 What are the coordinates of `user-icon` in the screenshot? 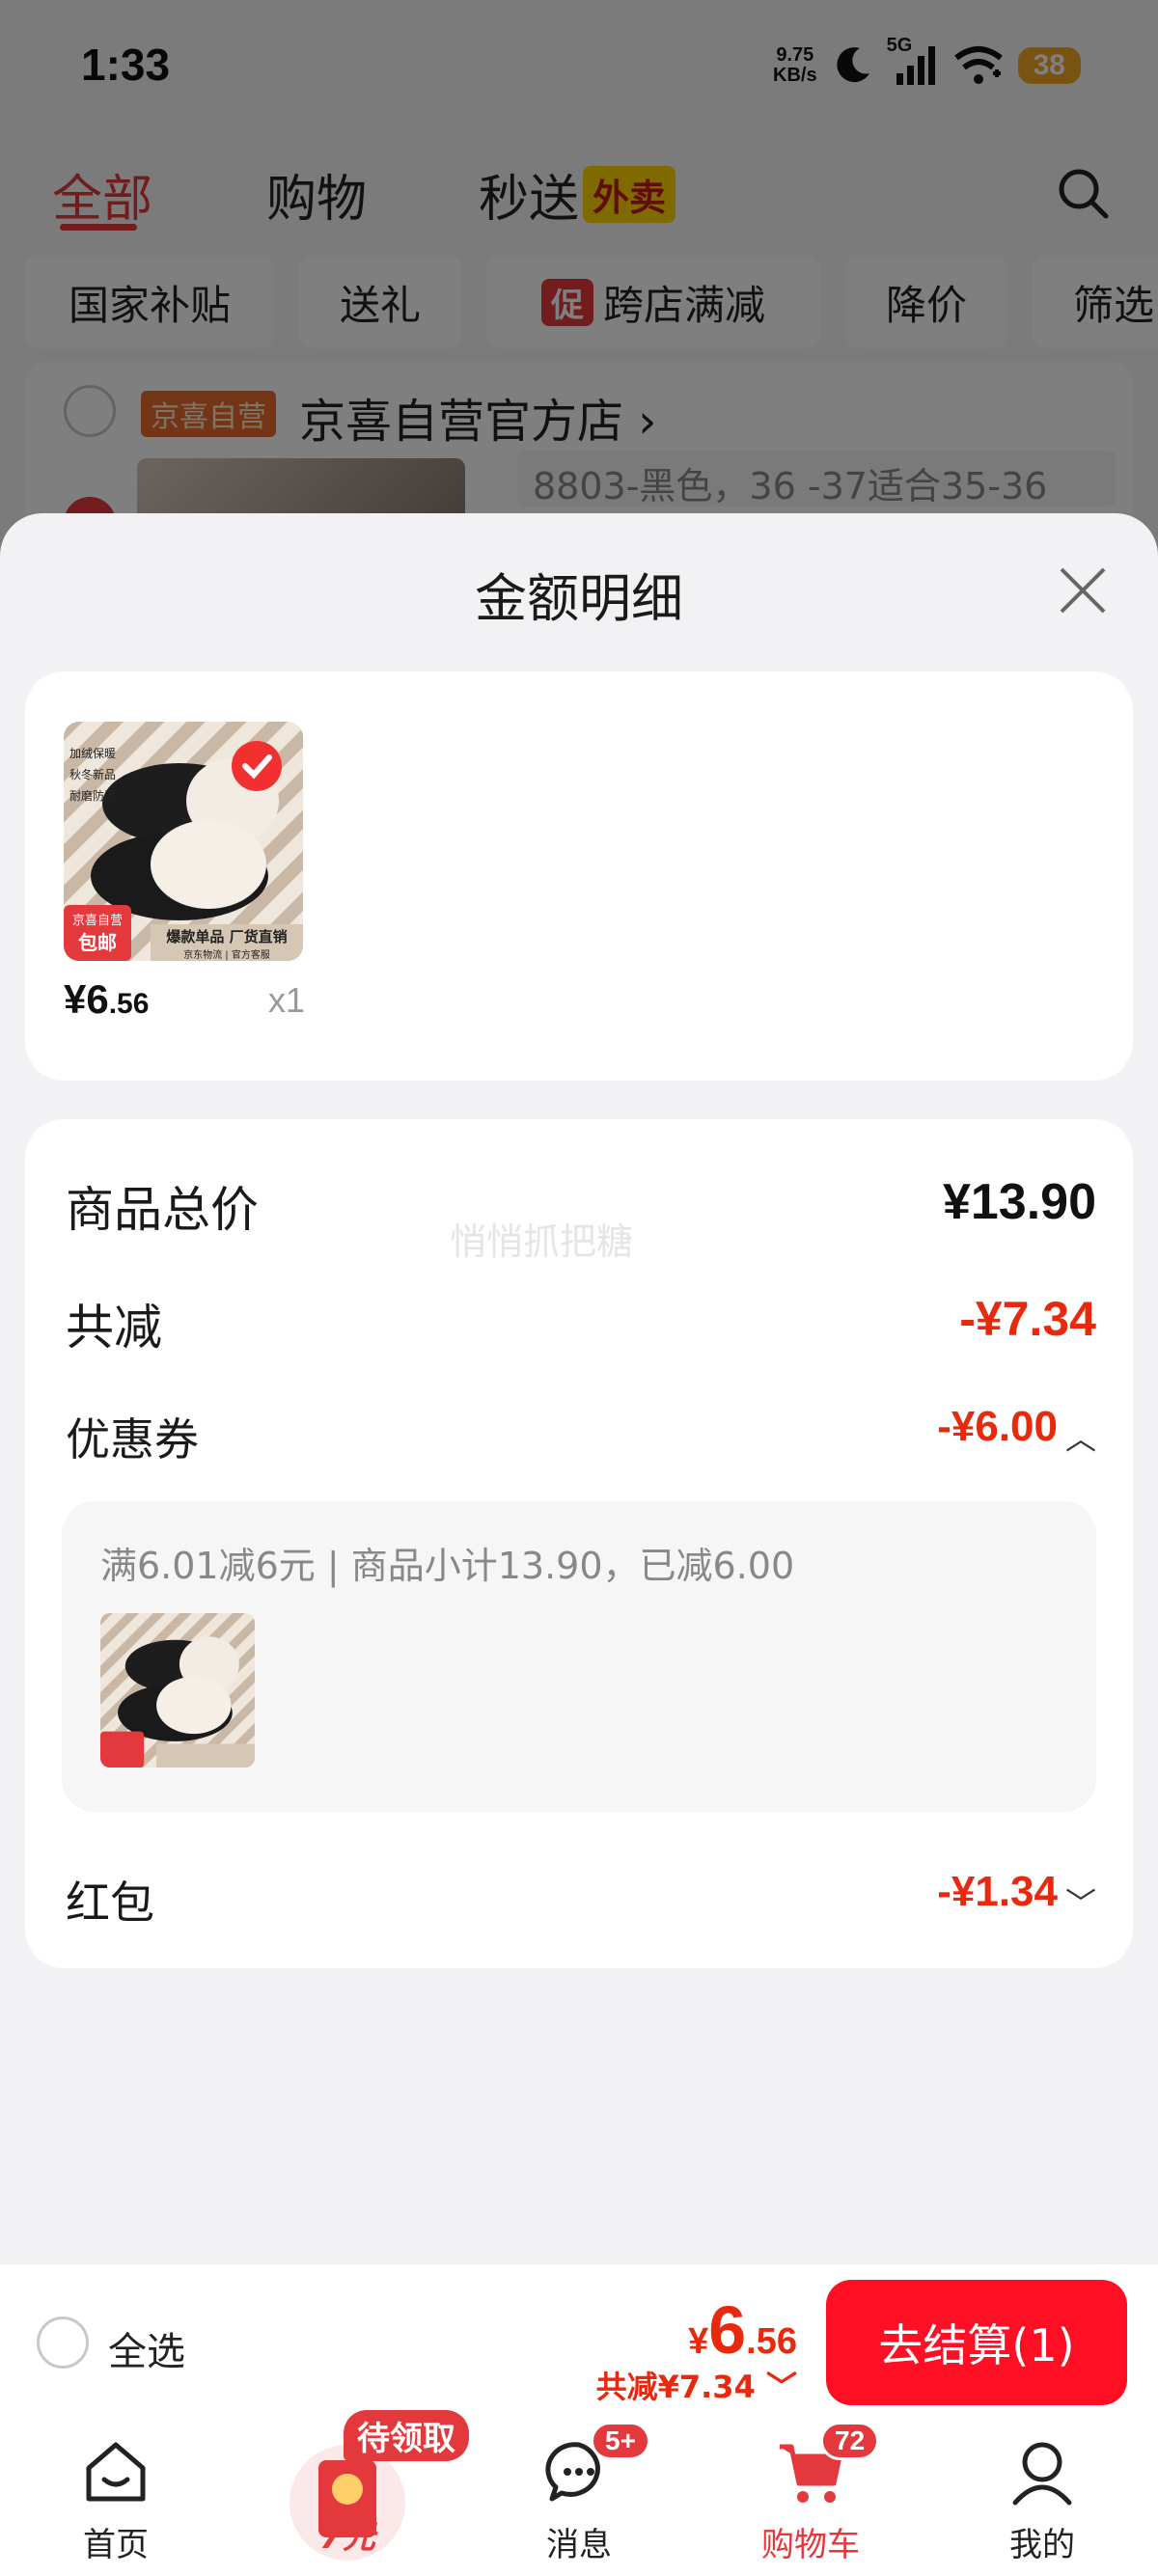 It's located at (1042, 2474).